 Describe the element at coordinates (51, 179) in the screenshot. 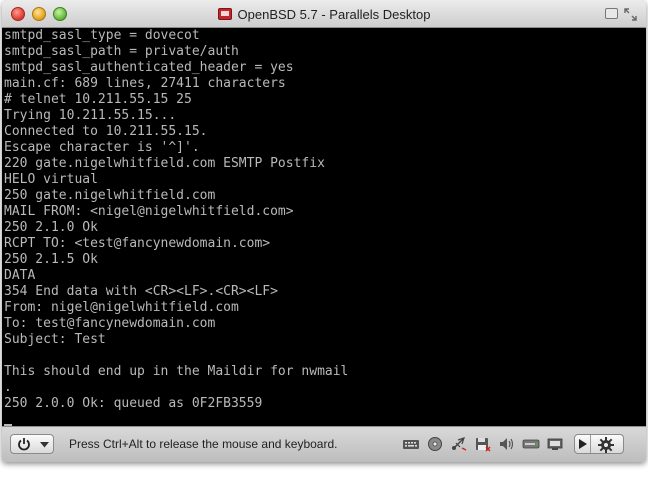

I see `console-line: HELO virtual` at that location.